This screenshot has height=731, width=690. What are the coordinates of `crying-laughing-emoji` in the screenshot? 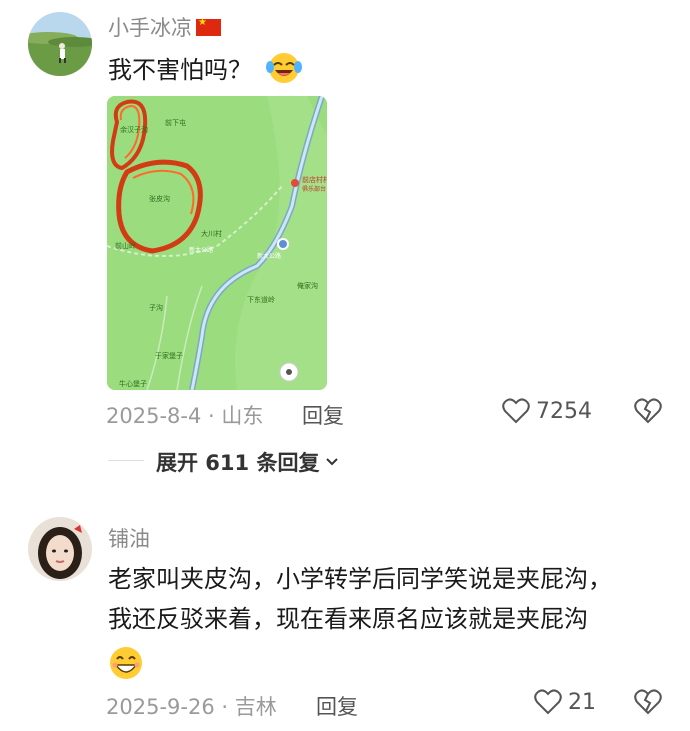 It's located at (283, 68).